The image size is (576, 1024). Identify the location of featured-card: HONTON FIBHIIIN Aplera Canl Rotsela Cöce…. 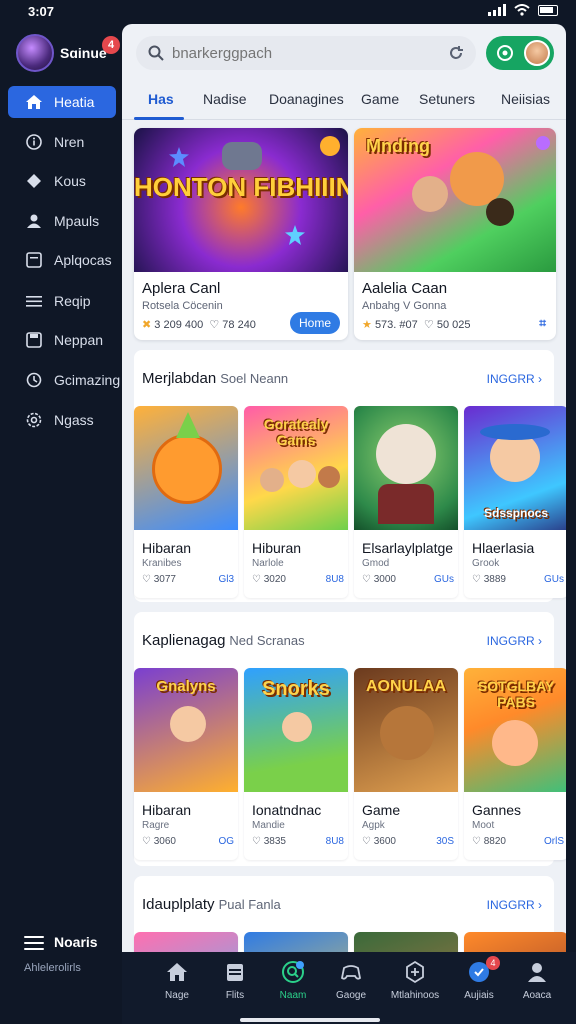
(241, 234).